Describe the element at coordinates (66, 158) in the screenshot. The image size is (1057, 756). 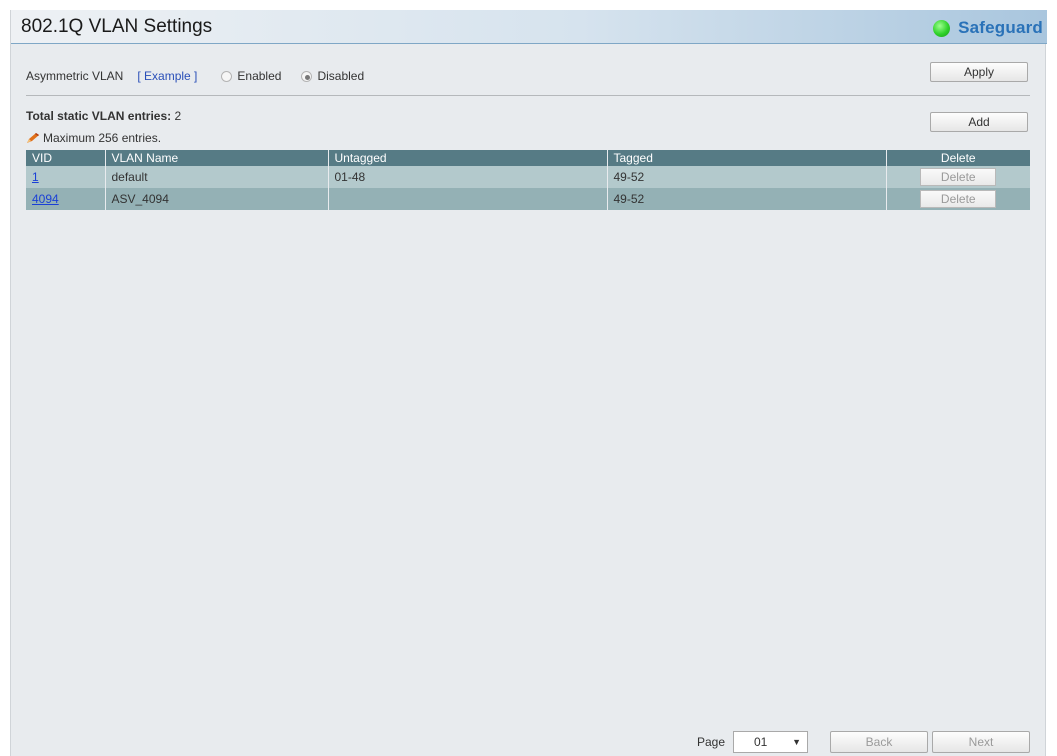
I see `column-header-vid: VID` at that location.